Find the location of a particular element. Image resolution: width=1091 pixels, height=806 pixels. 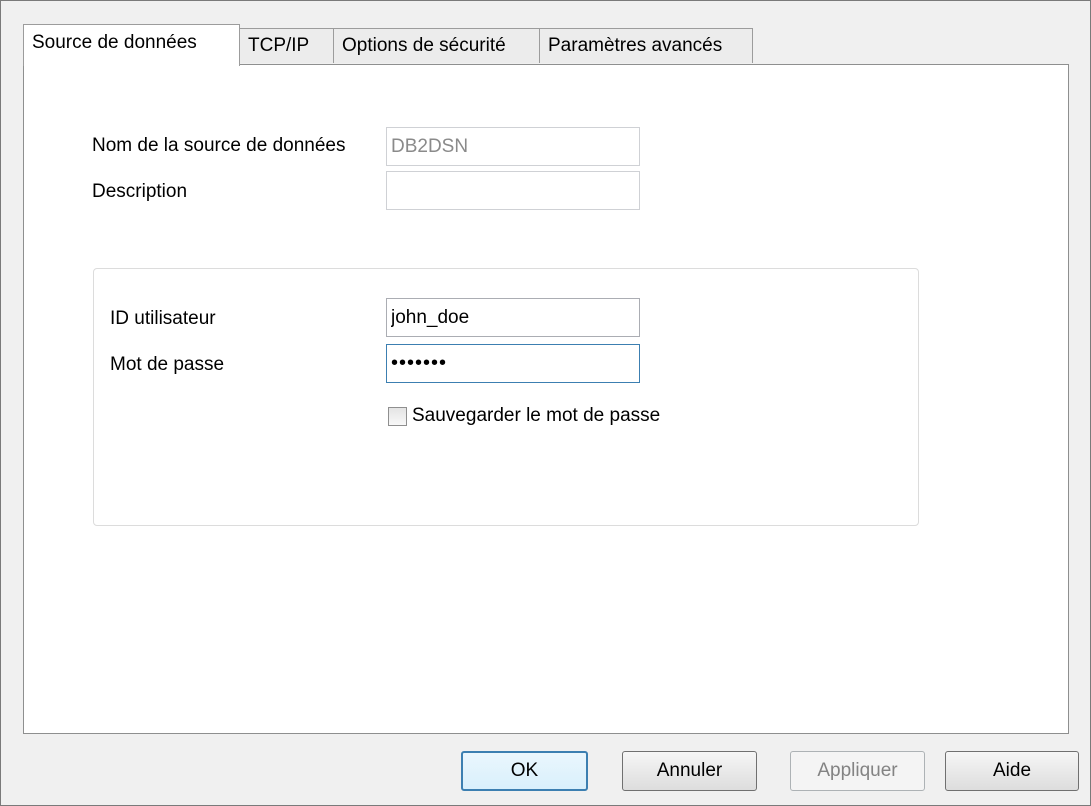

tab-options-securite: Options de sécurité is located at coordinates (436, 45).